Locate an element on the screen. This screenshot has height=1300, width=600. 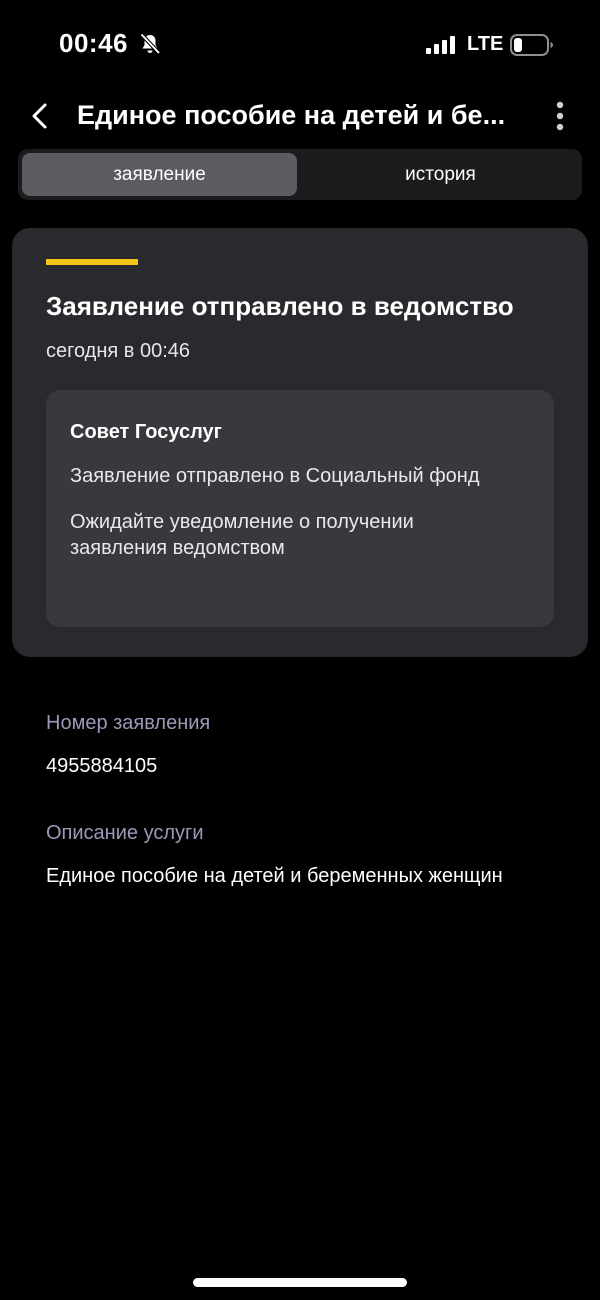
status-time-label: сегодня в 00:46 is located at coordinates (118, 351).